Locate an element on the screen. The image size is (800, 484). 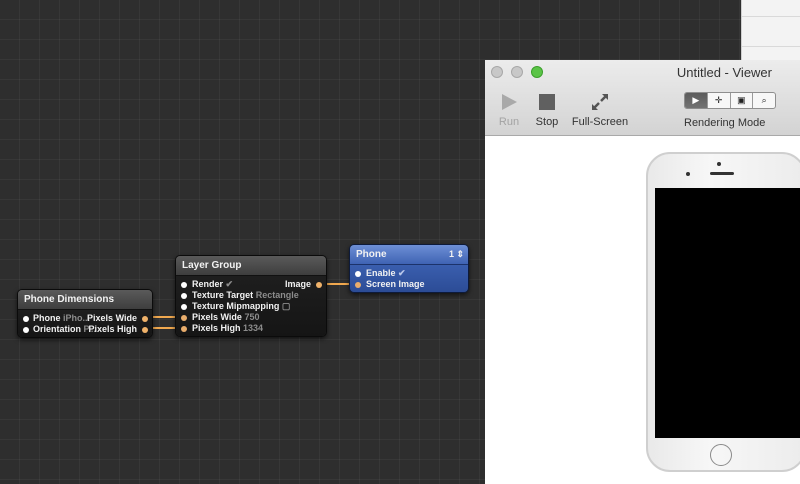
port-row-pixels-wide: Pixels Wide 750 is located at coordinates (251, 317).